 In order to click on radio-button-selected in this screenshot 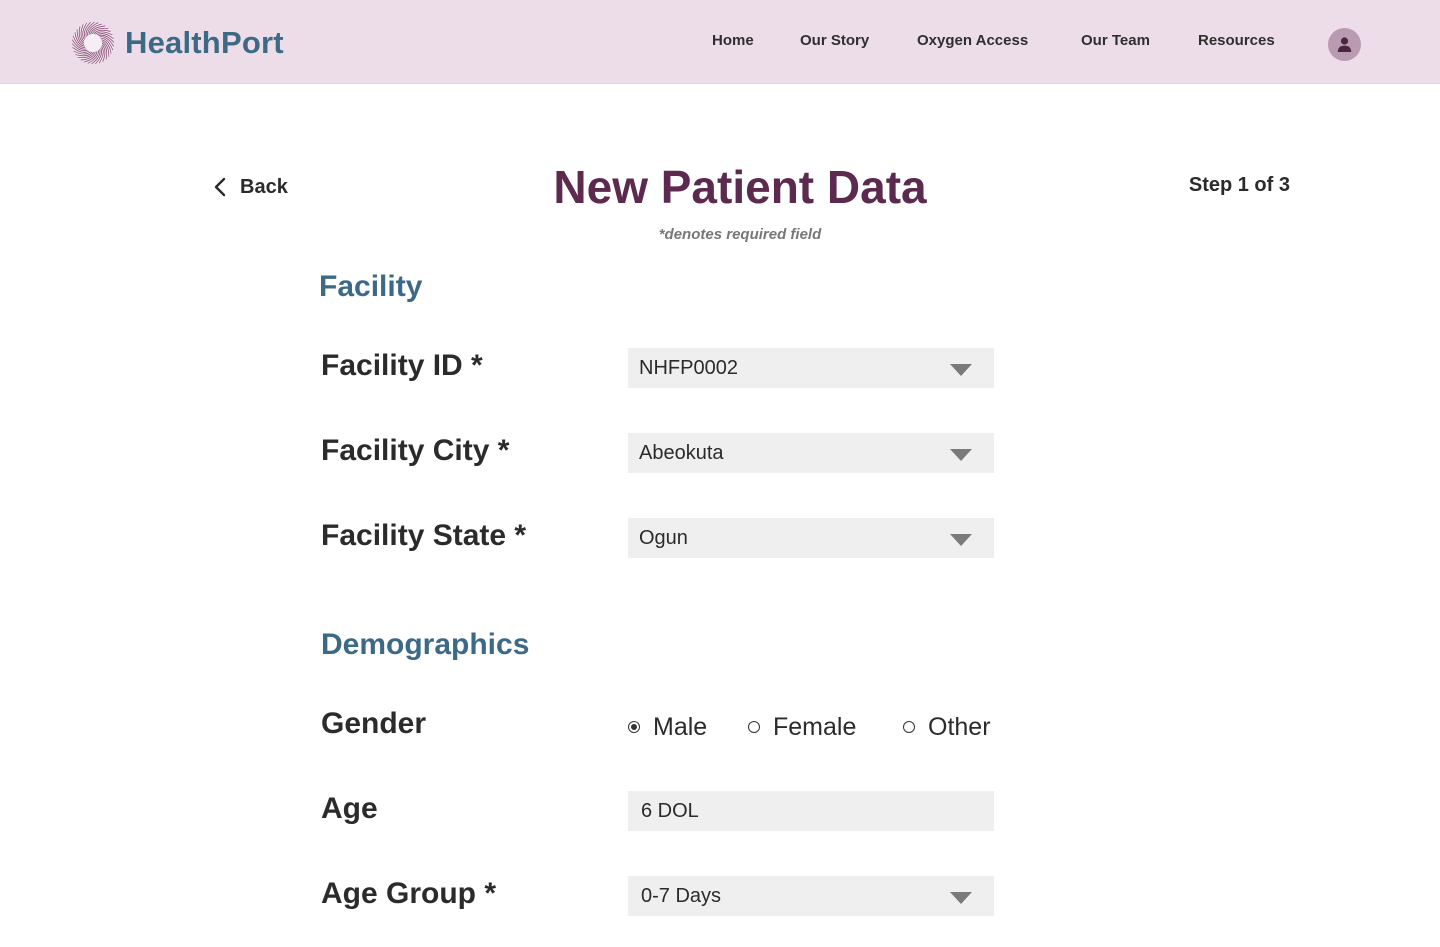, I will do `click(634, 727)`.